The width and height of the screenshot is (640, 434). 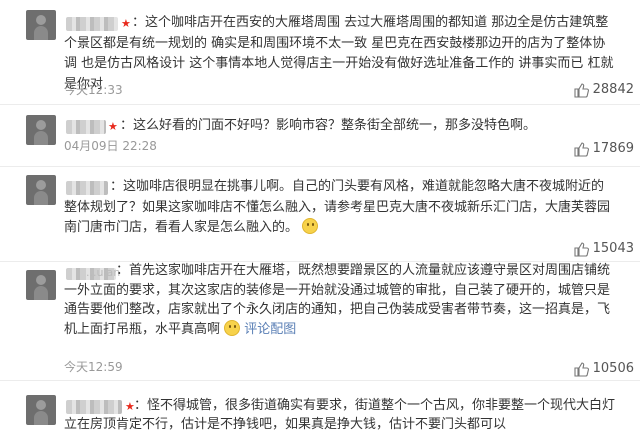 What do you see at coordinates (613, 248) in the screenshot?
I see `like-count: 15043` at bounding box center [613, 248].